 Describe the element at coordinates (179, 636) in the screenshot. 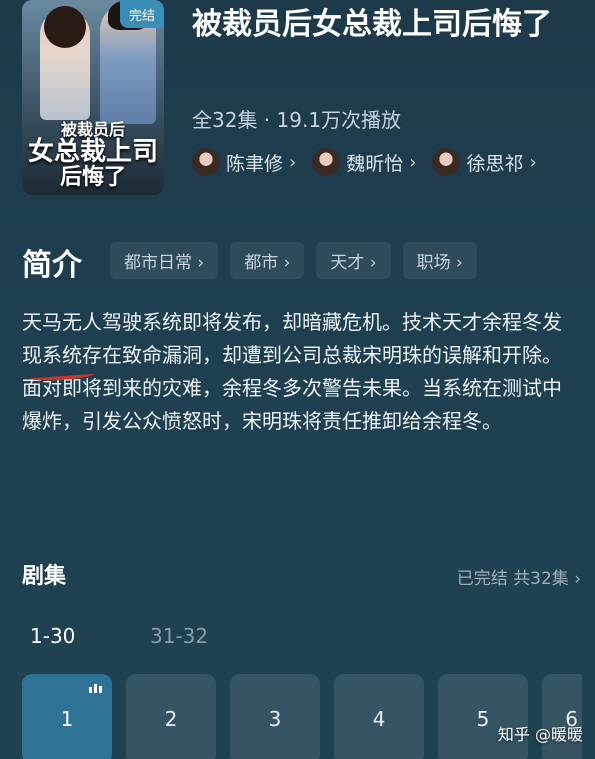

I see `range-tab-31-32: 31-32` at that location.